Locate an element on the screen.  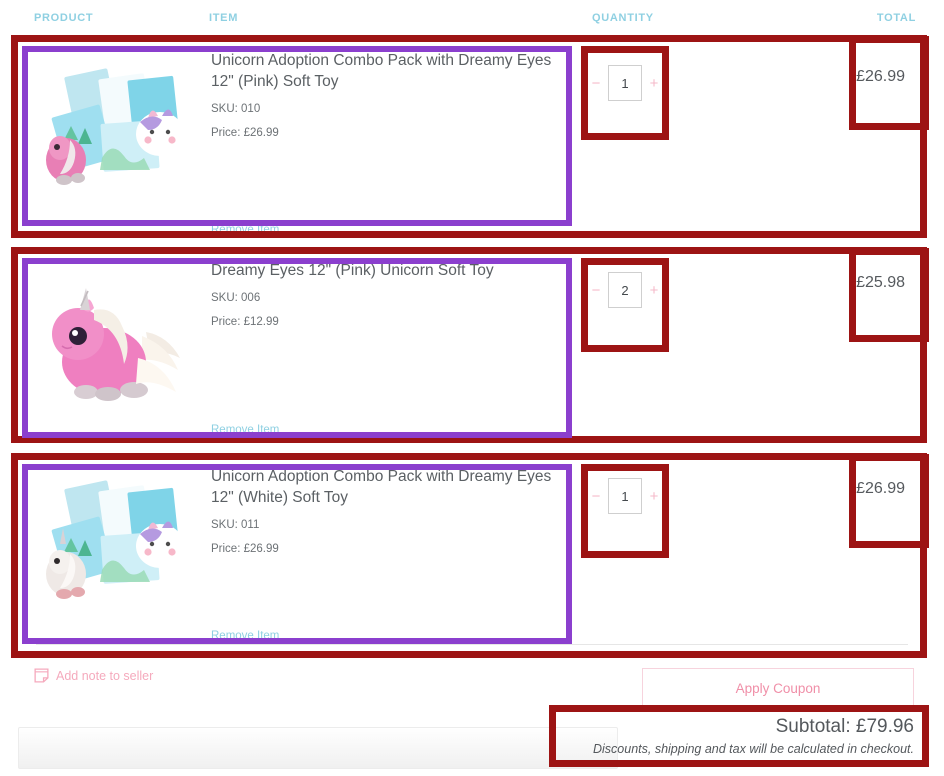
note-textarea is located at coordinates (318, 748).